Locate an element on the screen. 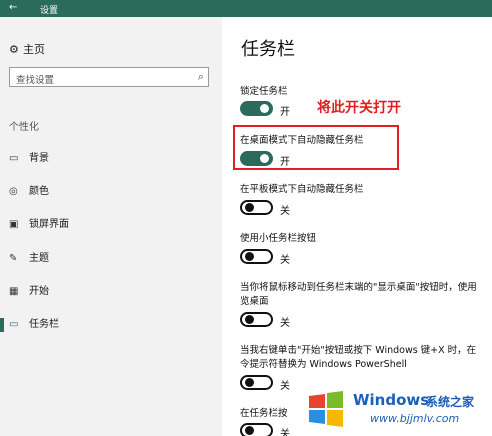 This screenshot has width=492, height=436. setting-powershell-label-line1: 当我右键单击"开始"按钮或按下 Windows 键+X 时，在 is located at coordinates (358, 350).